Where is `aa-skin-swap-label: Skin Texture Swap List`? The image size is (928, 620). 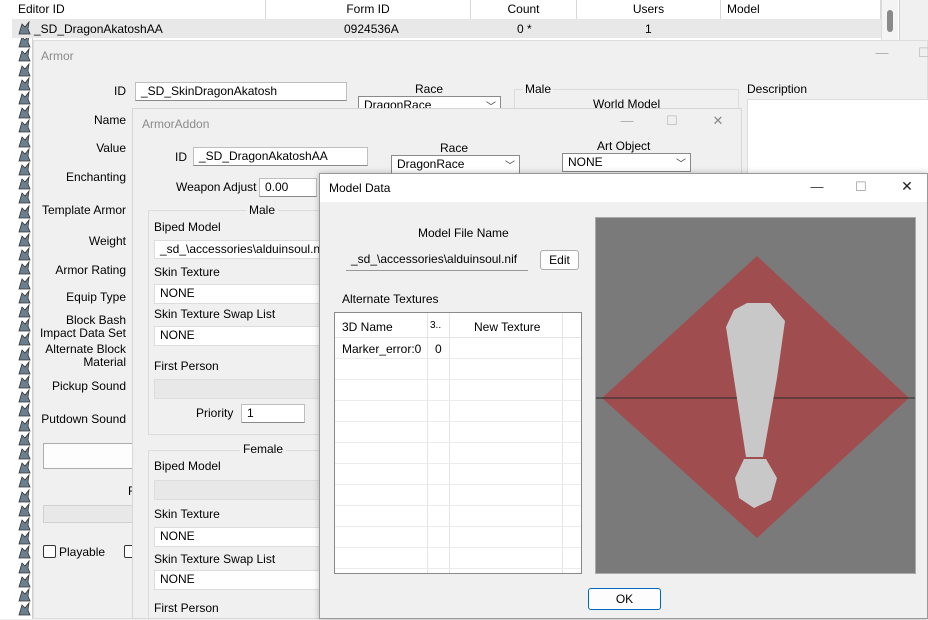 aa-skin-swap-label: Skin Texture Swap List is located at coordinates (215, 314).